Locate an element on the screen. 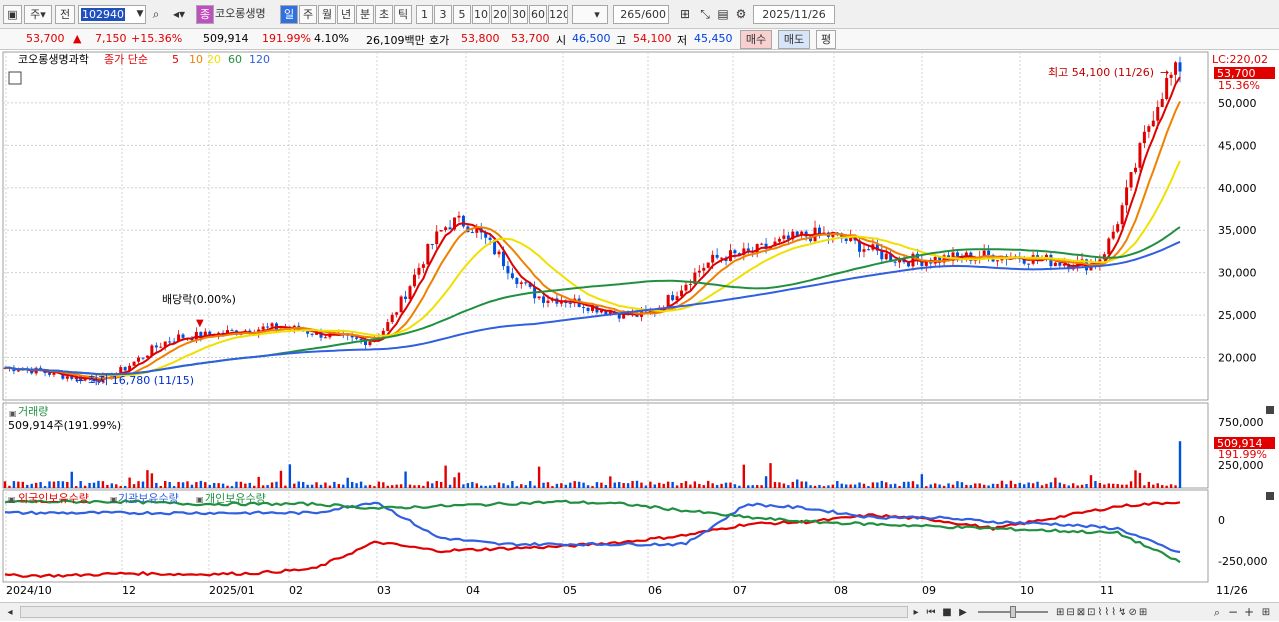 This screenshot has width=1279, height=622. period-button-6: 틱 is located at coordinates (403, 14).